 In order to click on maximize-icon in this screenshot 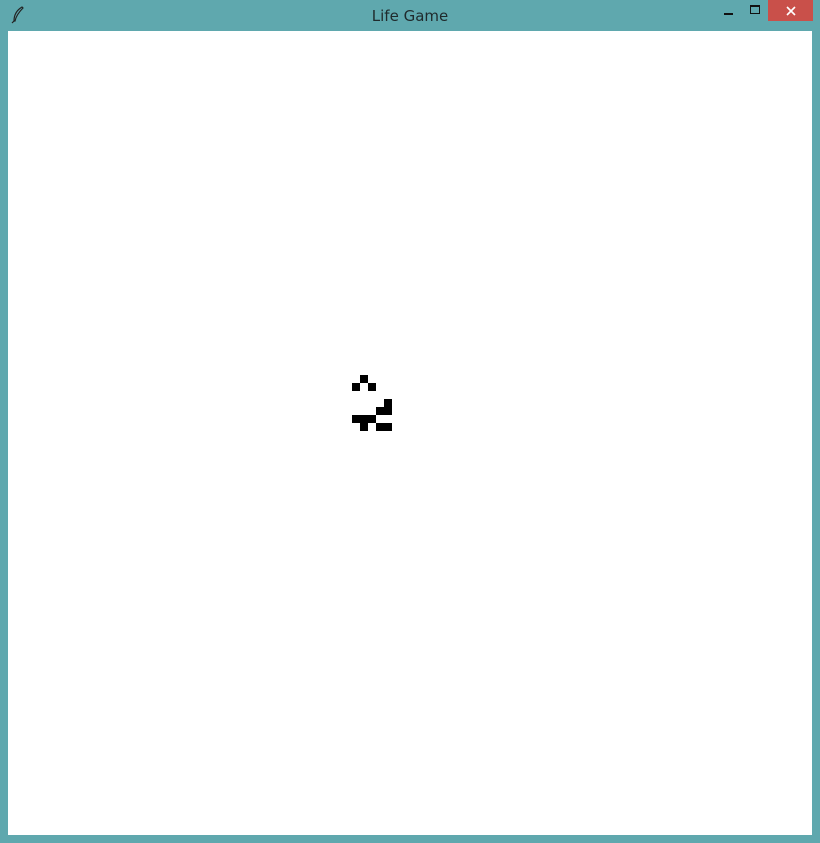, I will do `click(755, 9)`.